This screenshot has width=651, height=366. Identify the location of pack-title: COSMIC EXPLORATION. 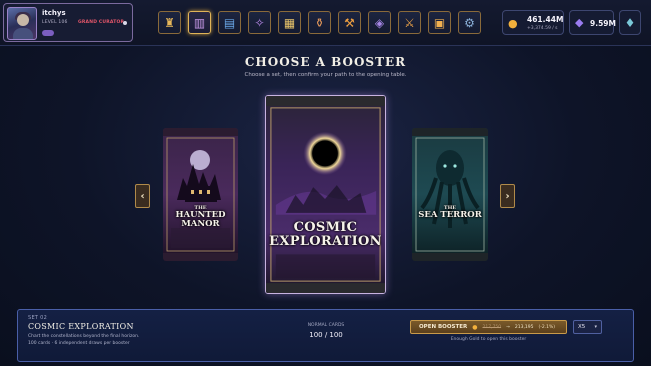
(325, 234).